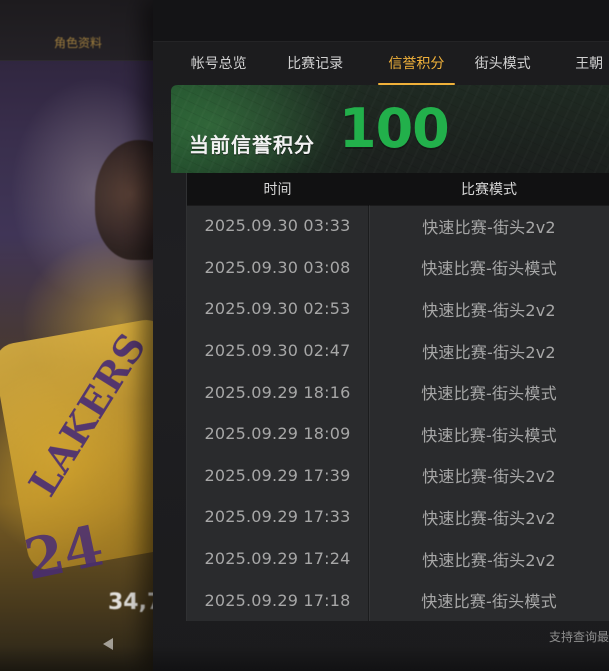  I want to click on query-support-note: 支持查询最, so click(578, 637).